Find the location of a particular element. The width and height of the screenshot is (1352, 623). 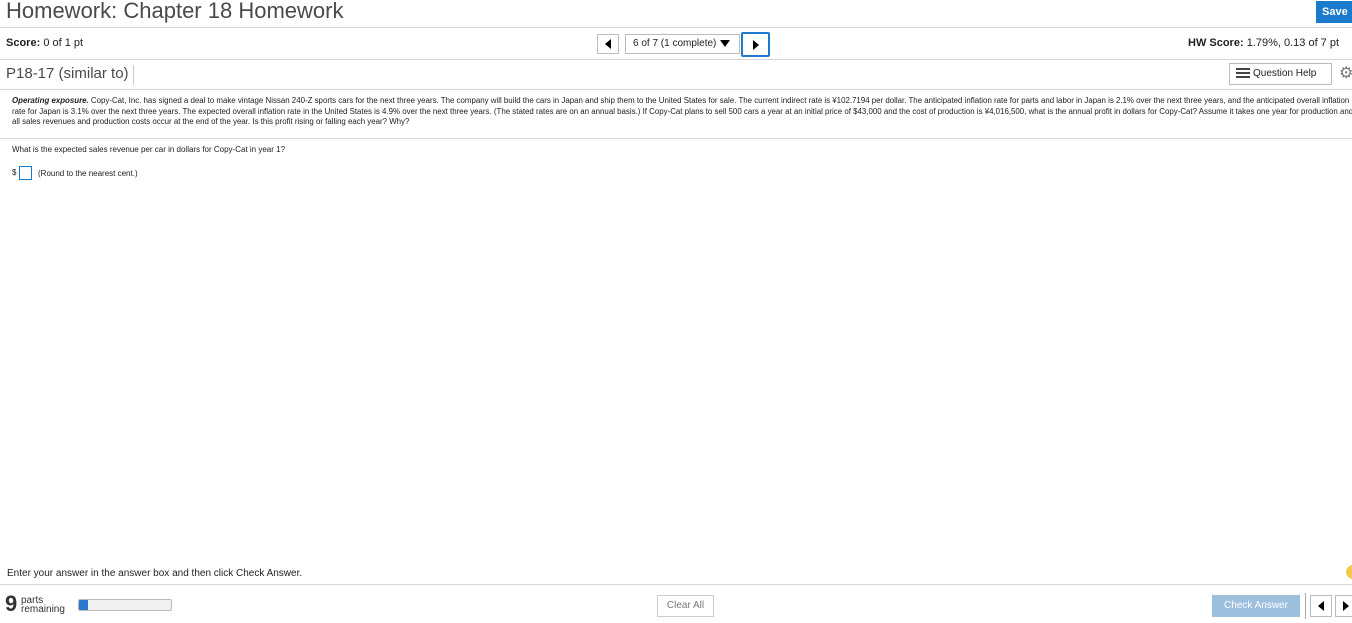

question-help-label: Question Help is located at coordinates (1285, 73).